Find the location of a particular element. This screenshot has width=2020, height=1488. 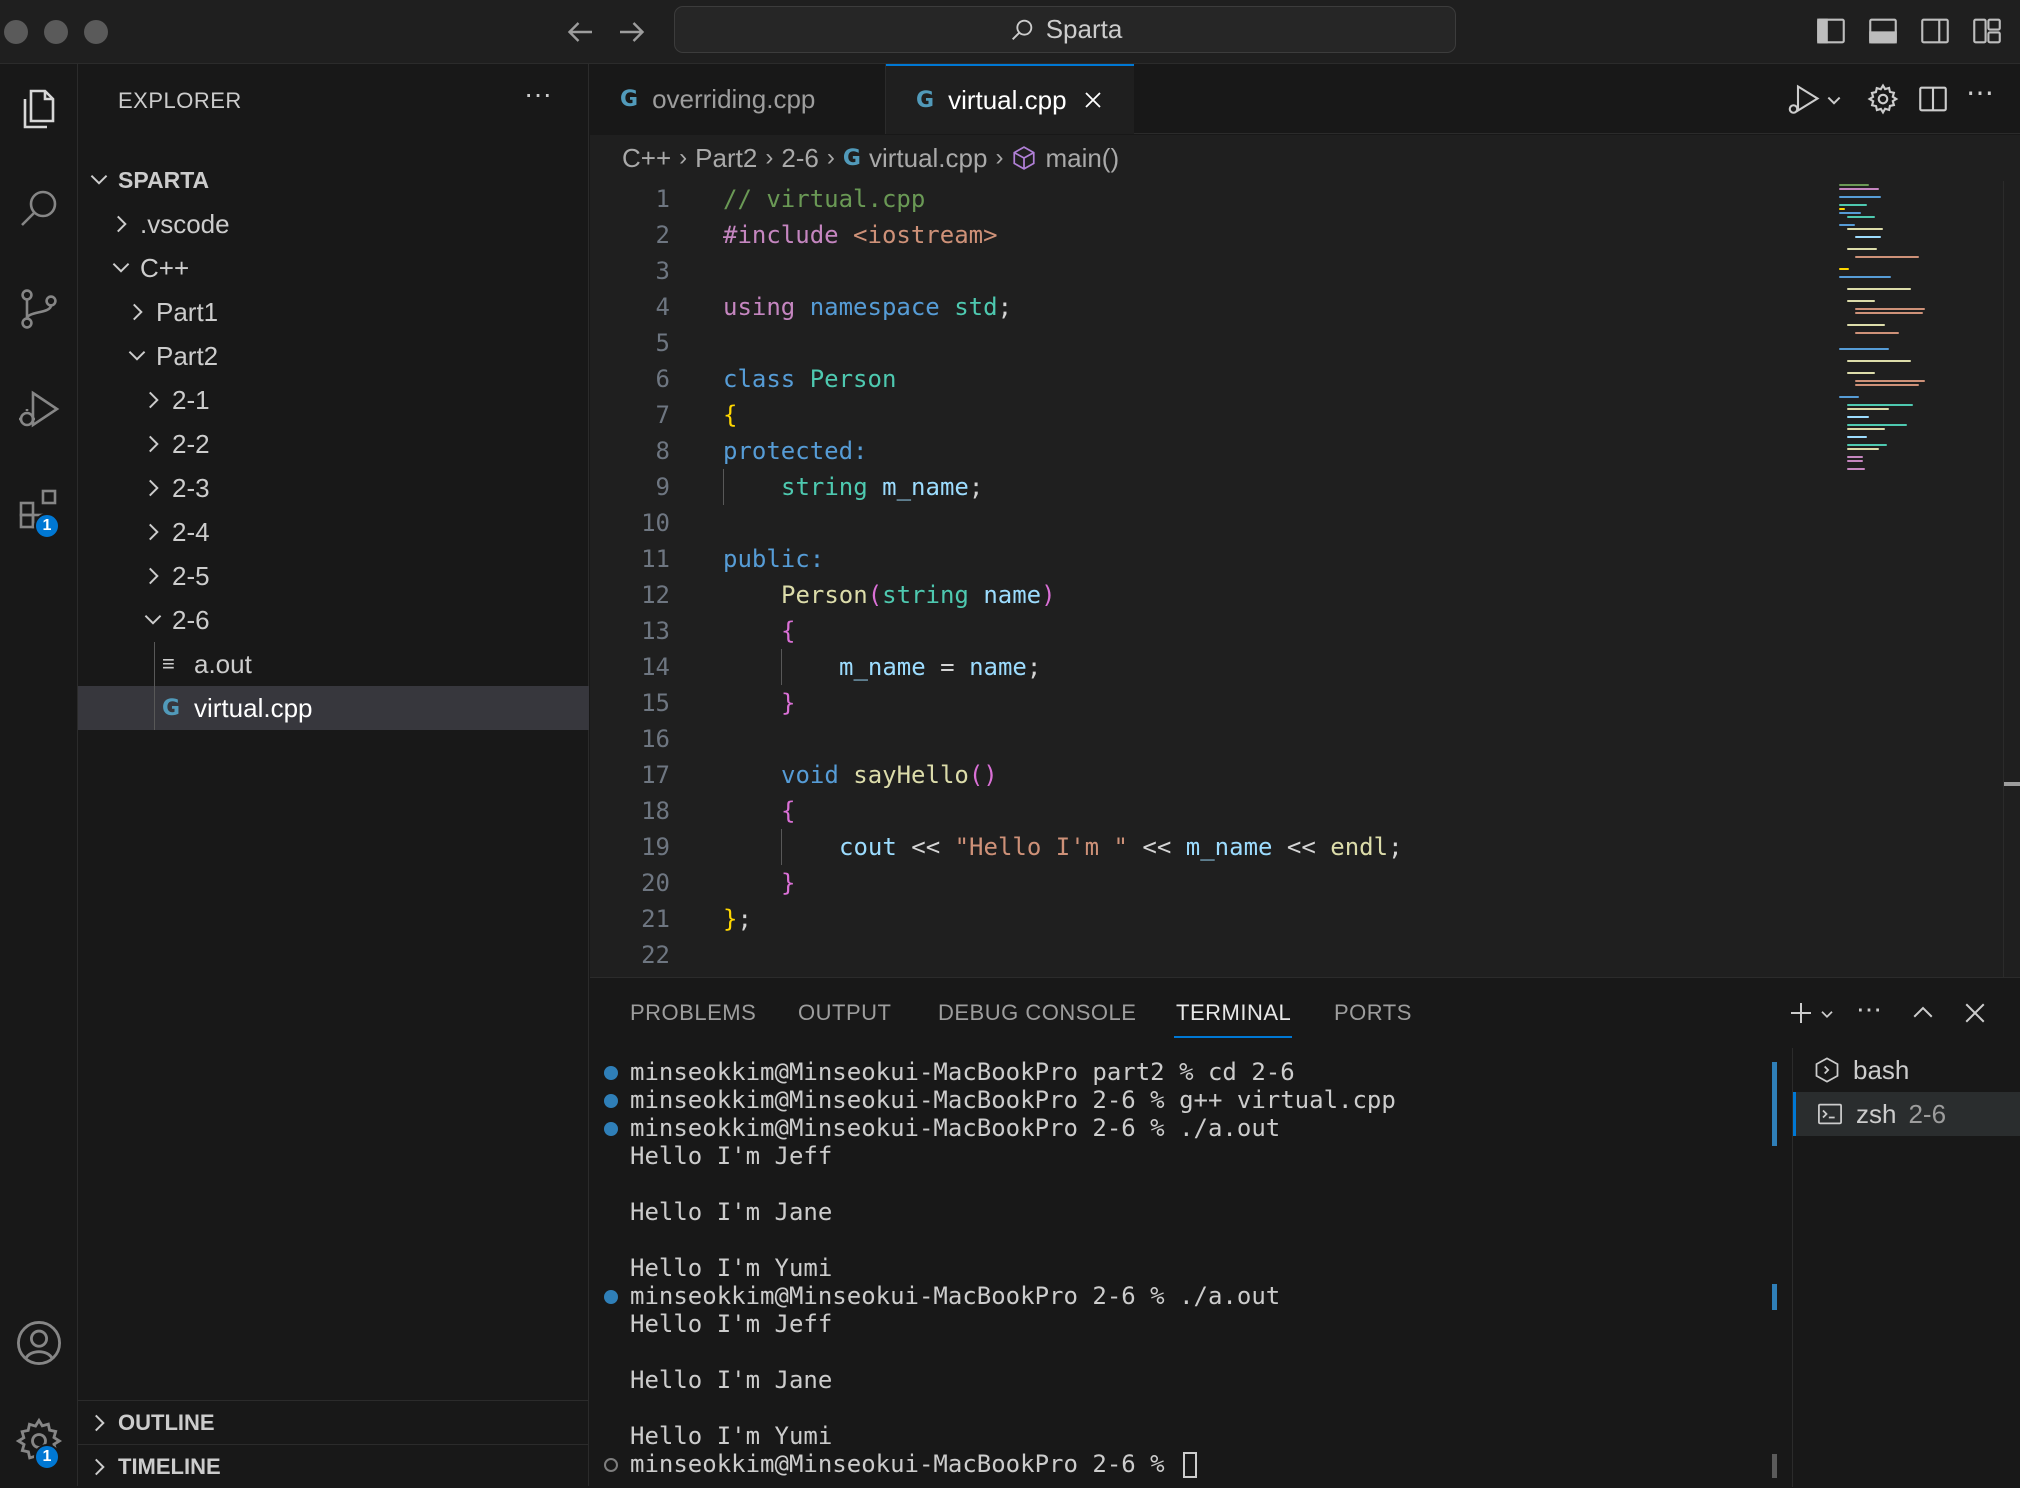

tree-folder-2-2: 2-2 is located at coordinates (333, 444).